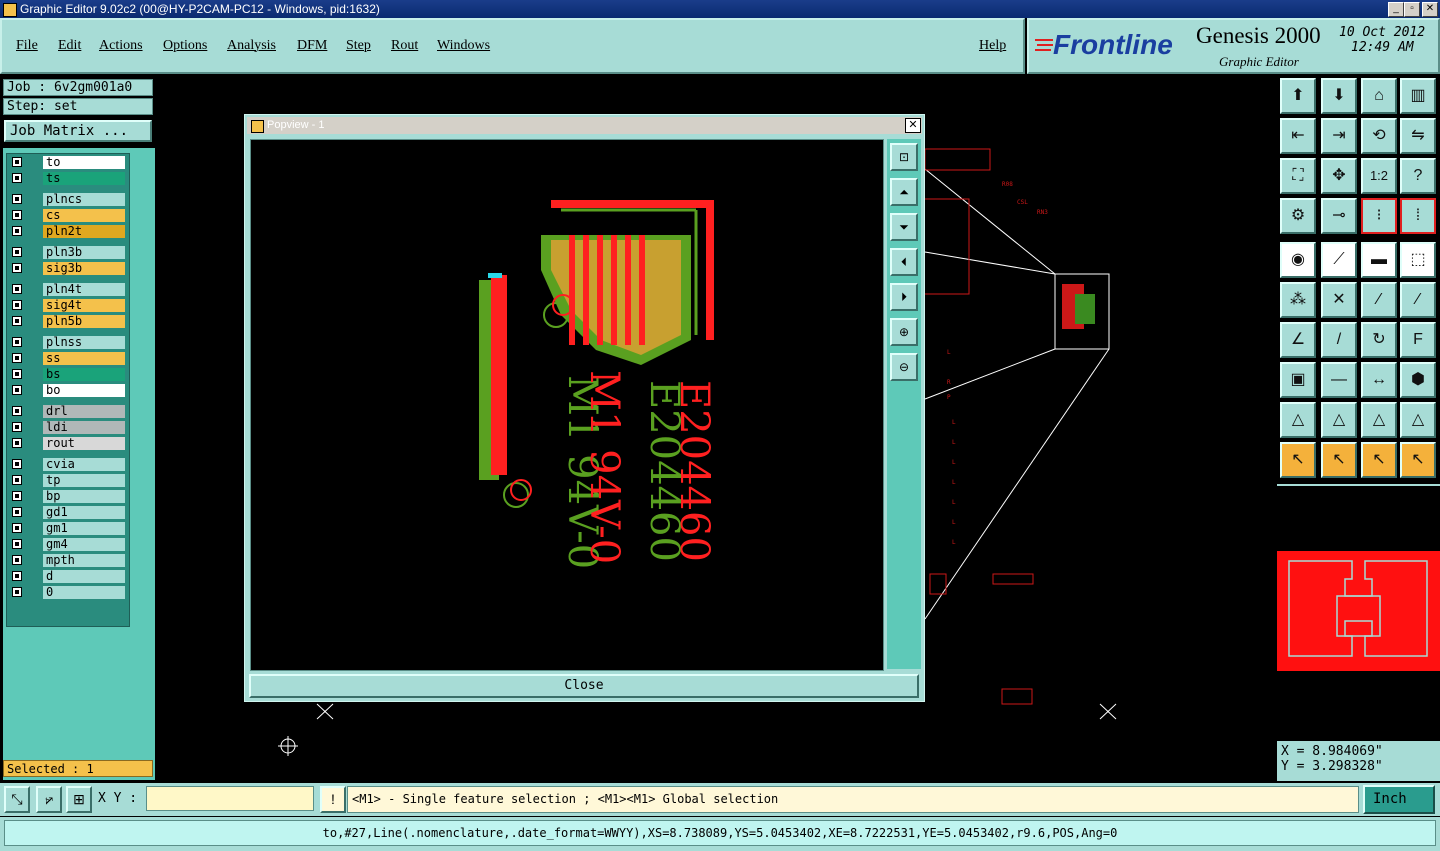 This screenshot has height=851, width=1440. What do you see at coordinates (1418, 420) in the screenshot?
I see `triangle-4-icon: △` at bounding box center [1418, 420].